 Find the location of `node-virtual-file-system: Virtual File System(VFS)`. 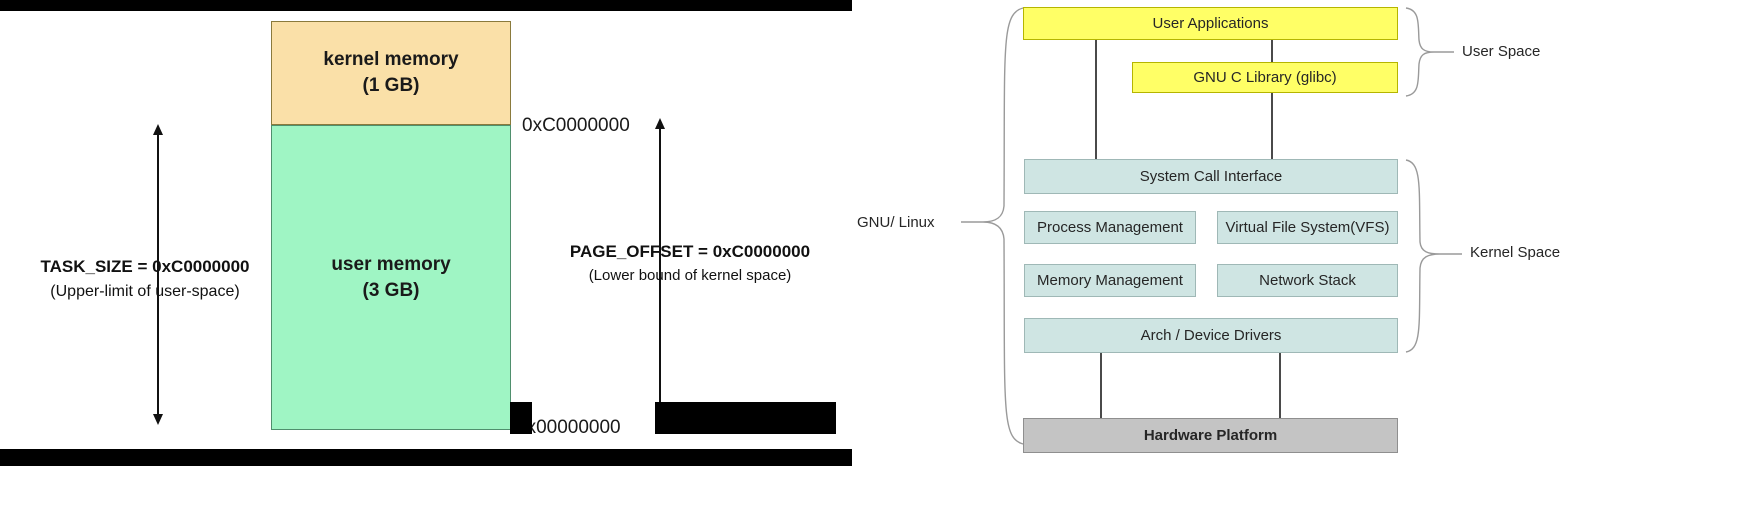

node-virtual-file-system: Virtual File System(VFS) is located at coordinates (1307, 227).